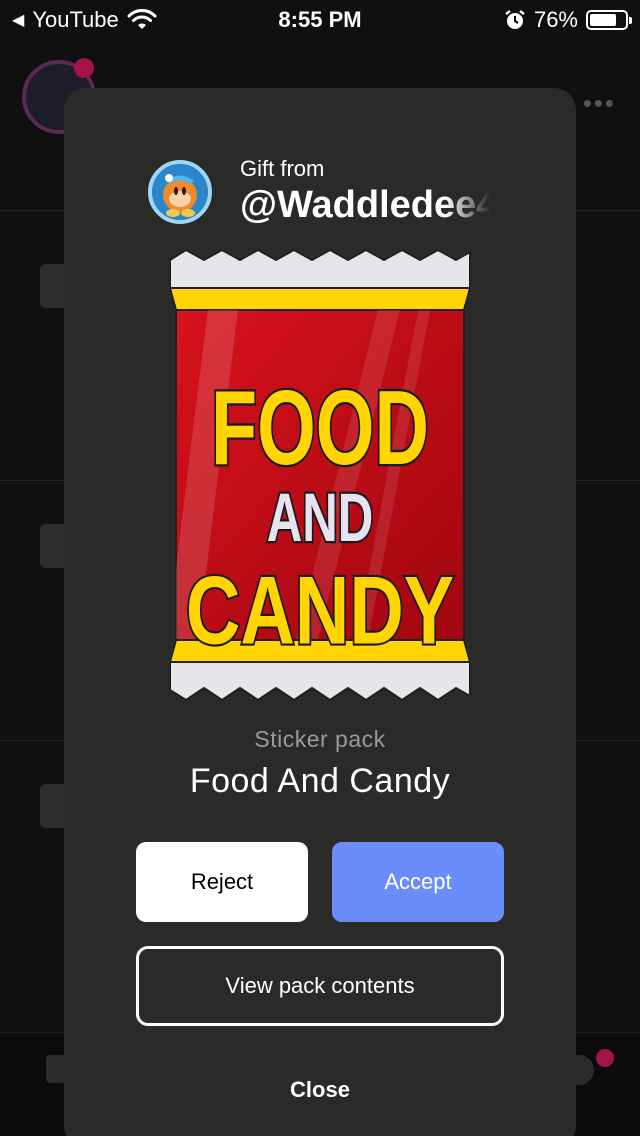 The height and width of the screenshot is (1136, 640). I want to click on battery-icon, so click(609, 20).